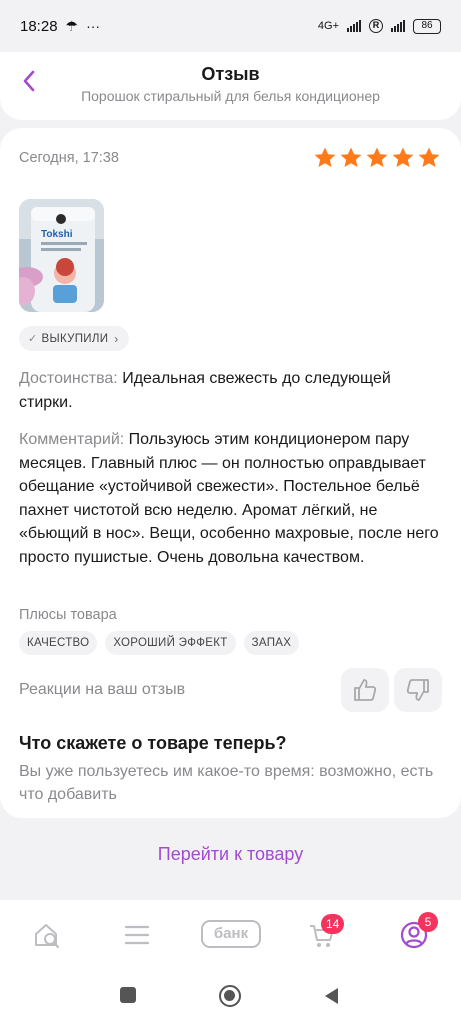 The width and height of the screenshot is (461, 1024). What do you see at coordinates (230, 26) in the screenshot?
I see `status-bar: 18:28 ☂ ··· 4G+ R 86` at bounding box center [230, 26].